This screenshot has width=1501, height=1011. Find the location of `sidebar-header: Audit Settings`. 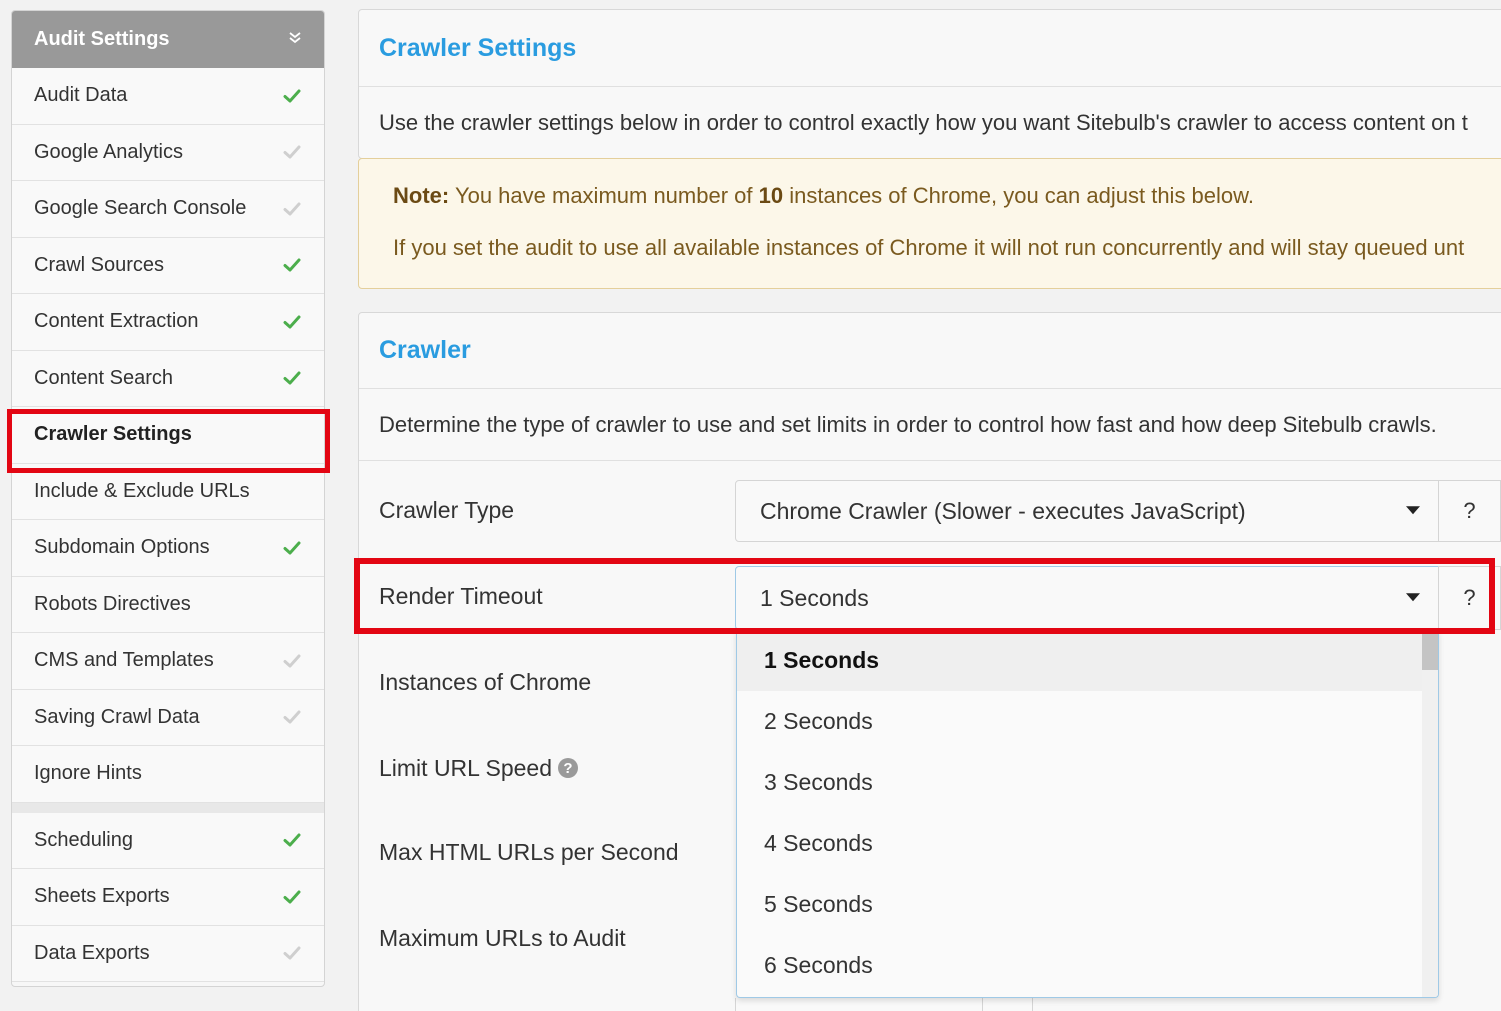

sidebar-header: Audit Settings is located at coordinates (168, 39).